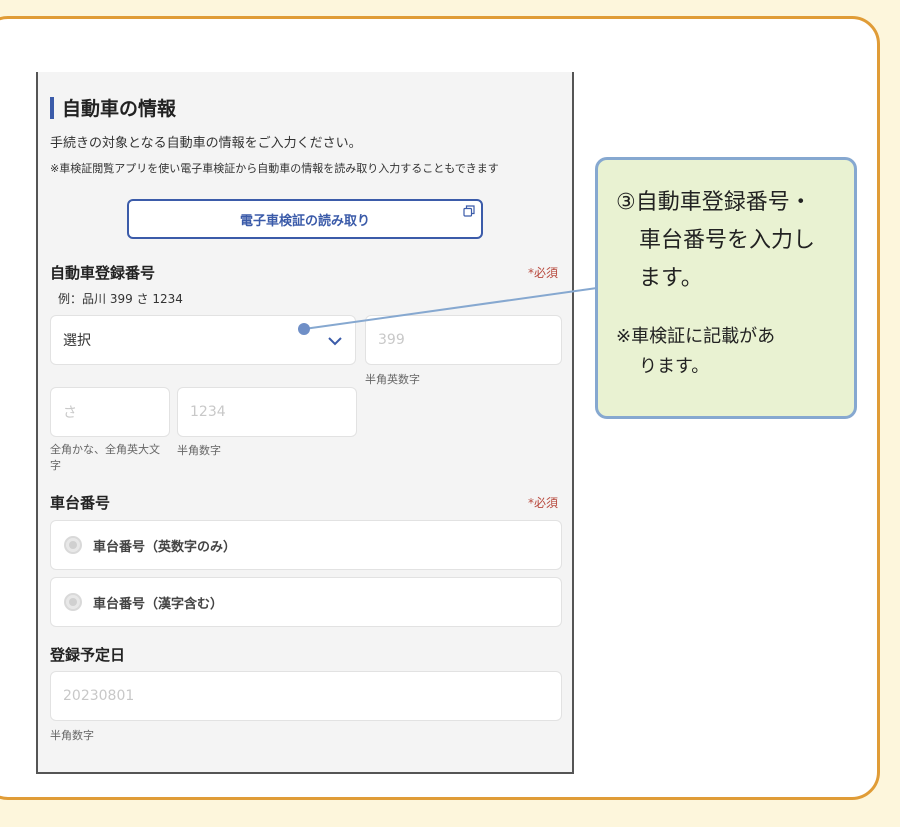  Describe the element at coordinates (674, 366) in the screenshot. I see `callout-note-line2: ります。` at that location.